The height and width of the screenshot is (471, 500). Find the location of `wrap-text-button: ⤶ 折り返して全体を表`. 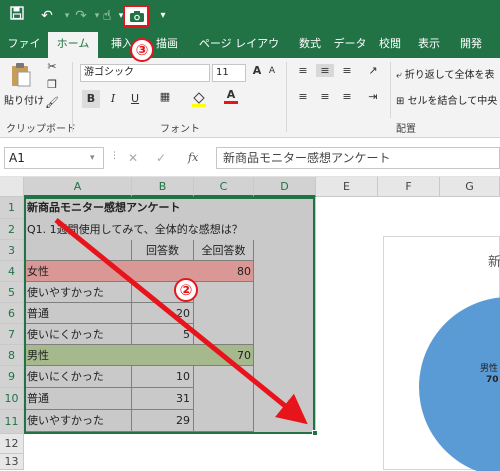

wrap-text-button: ⤶ 折り返して全体を表 is located at coordinates (445, 73).